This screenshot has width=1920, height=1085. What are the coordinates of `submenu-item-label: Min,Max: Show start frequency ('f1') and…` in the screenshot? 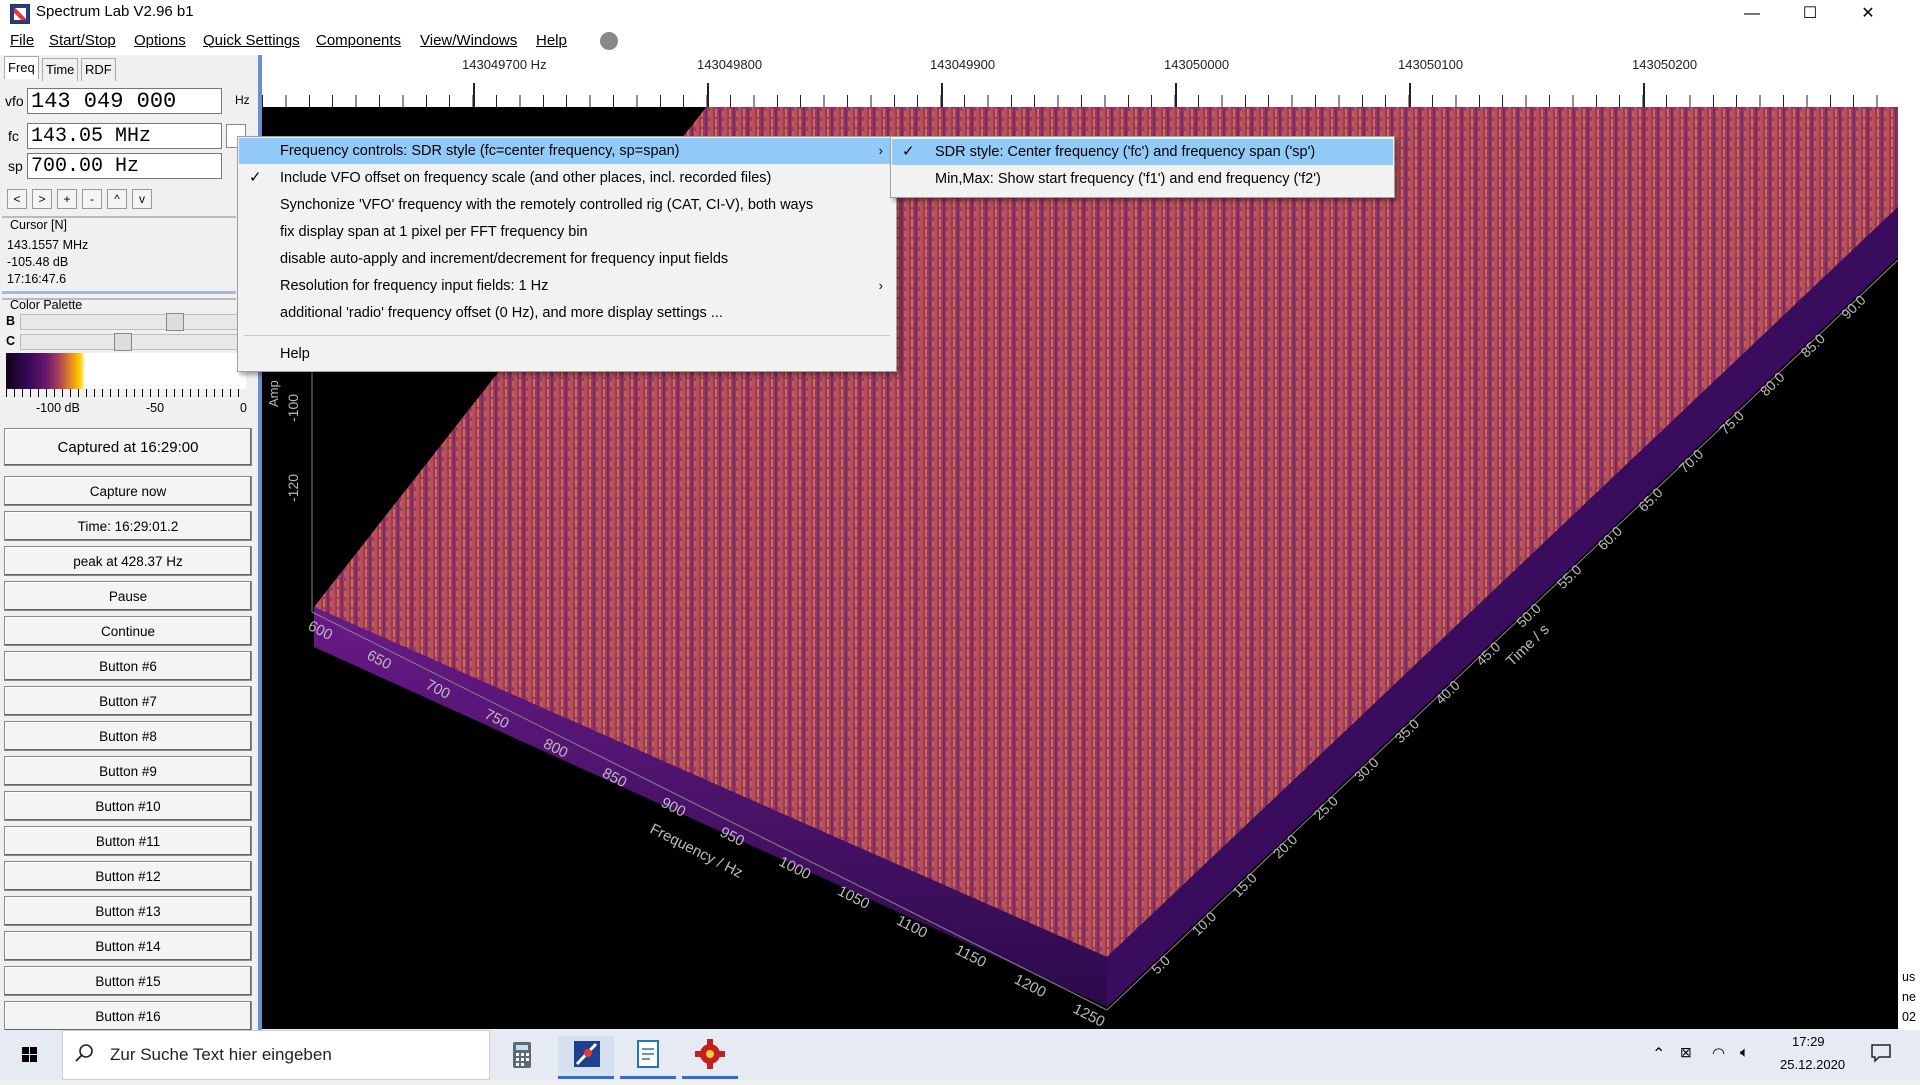 It's located at (1128, 179).